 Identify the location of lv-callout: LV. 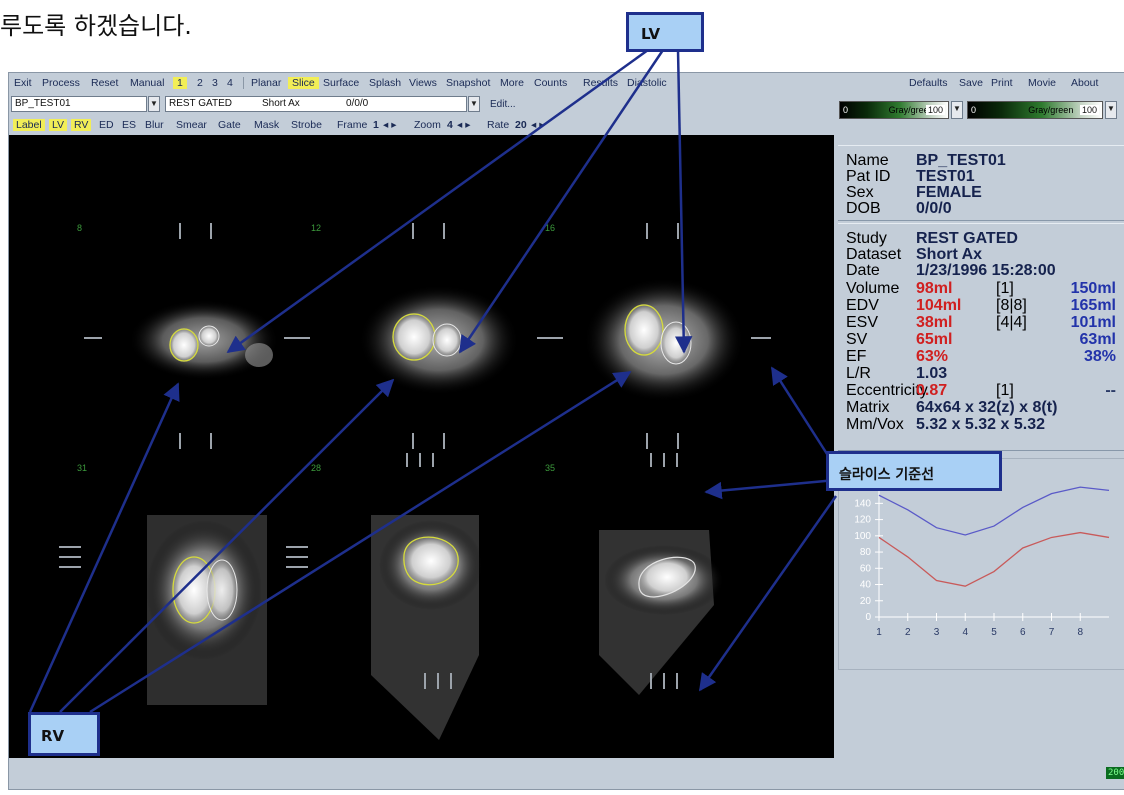
(665, 32).